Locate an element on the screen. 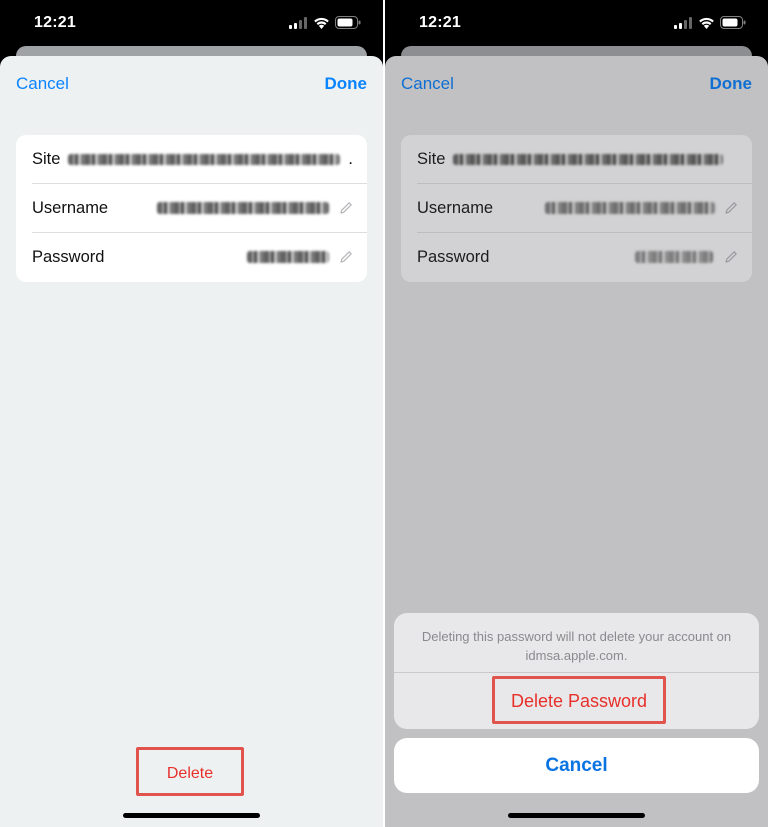  delete-password-button: Delete Password is located at coordinates (579, 700).